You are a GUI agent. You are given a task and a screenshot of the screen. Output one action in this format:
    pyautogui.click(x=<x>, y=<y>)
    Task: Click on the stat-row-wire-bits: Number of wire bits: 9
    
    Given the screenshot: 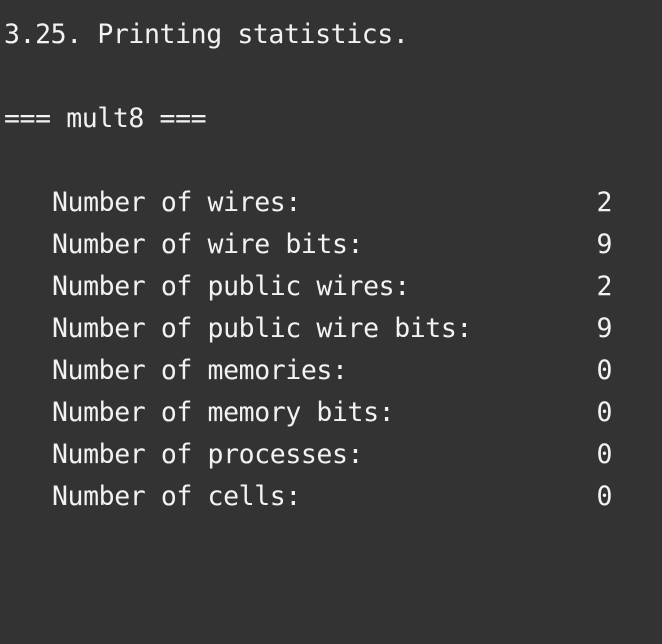 What is the action you would take?
    pyautogui.click(x=332, y=245)
    